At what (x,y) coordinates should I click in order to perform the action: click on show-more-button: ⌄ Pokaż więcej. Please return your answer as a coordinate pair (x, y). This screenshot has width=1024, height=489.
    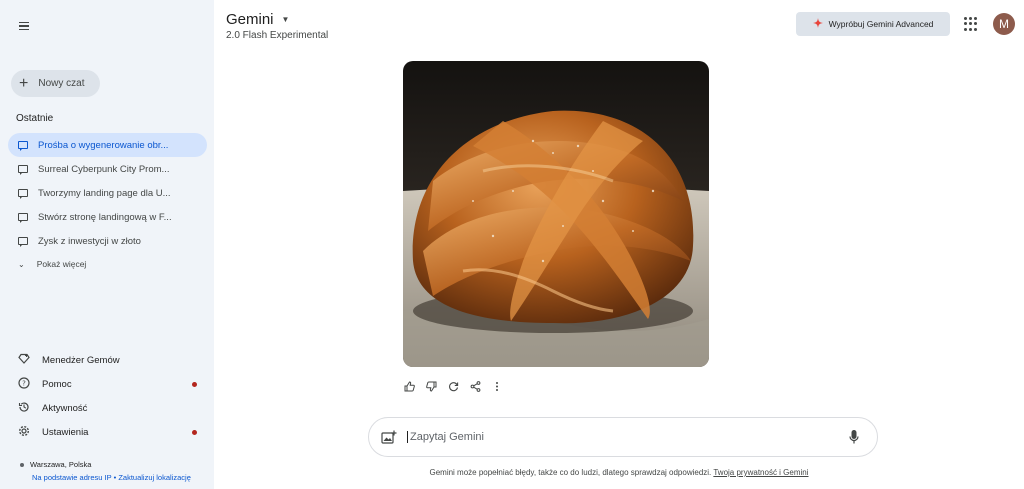
    Looking at the image, I should click on (52, 264).